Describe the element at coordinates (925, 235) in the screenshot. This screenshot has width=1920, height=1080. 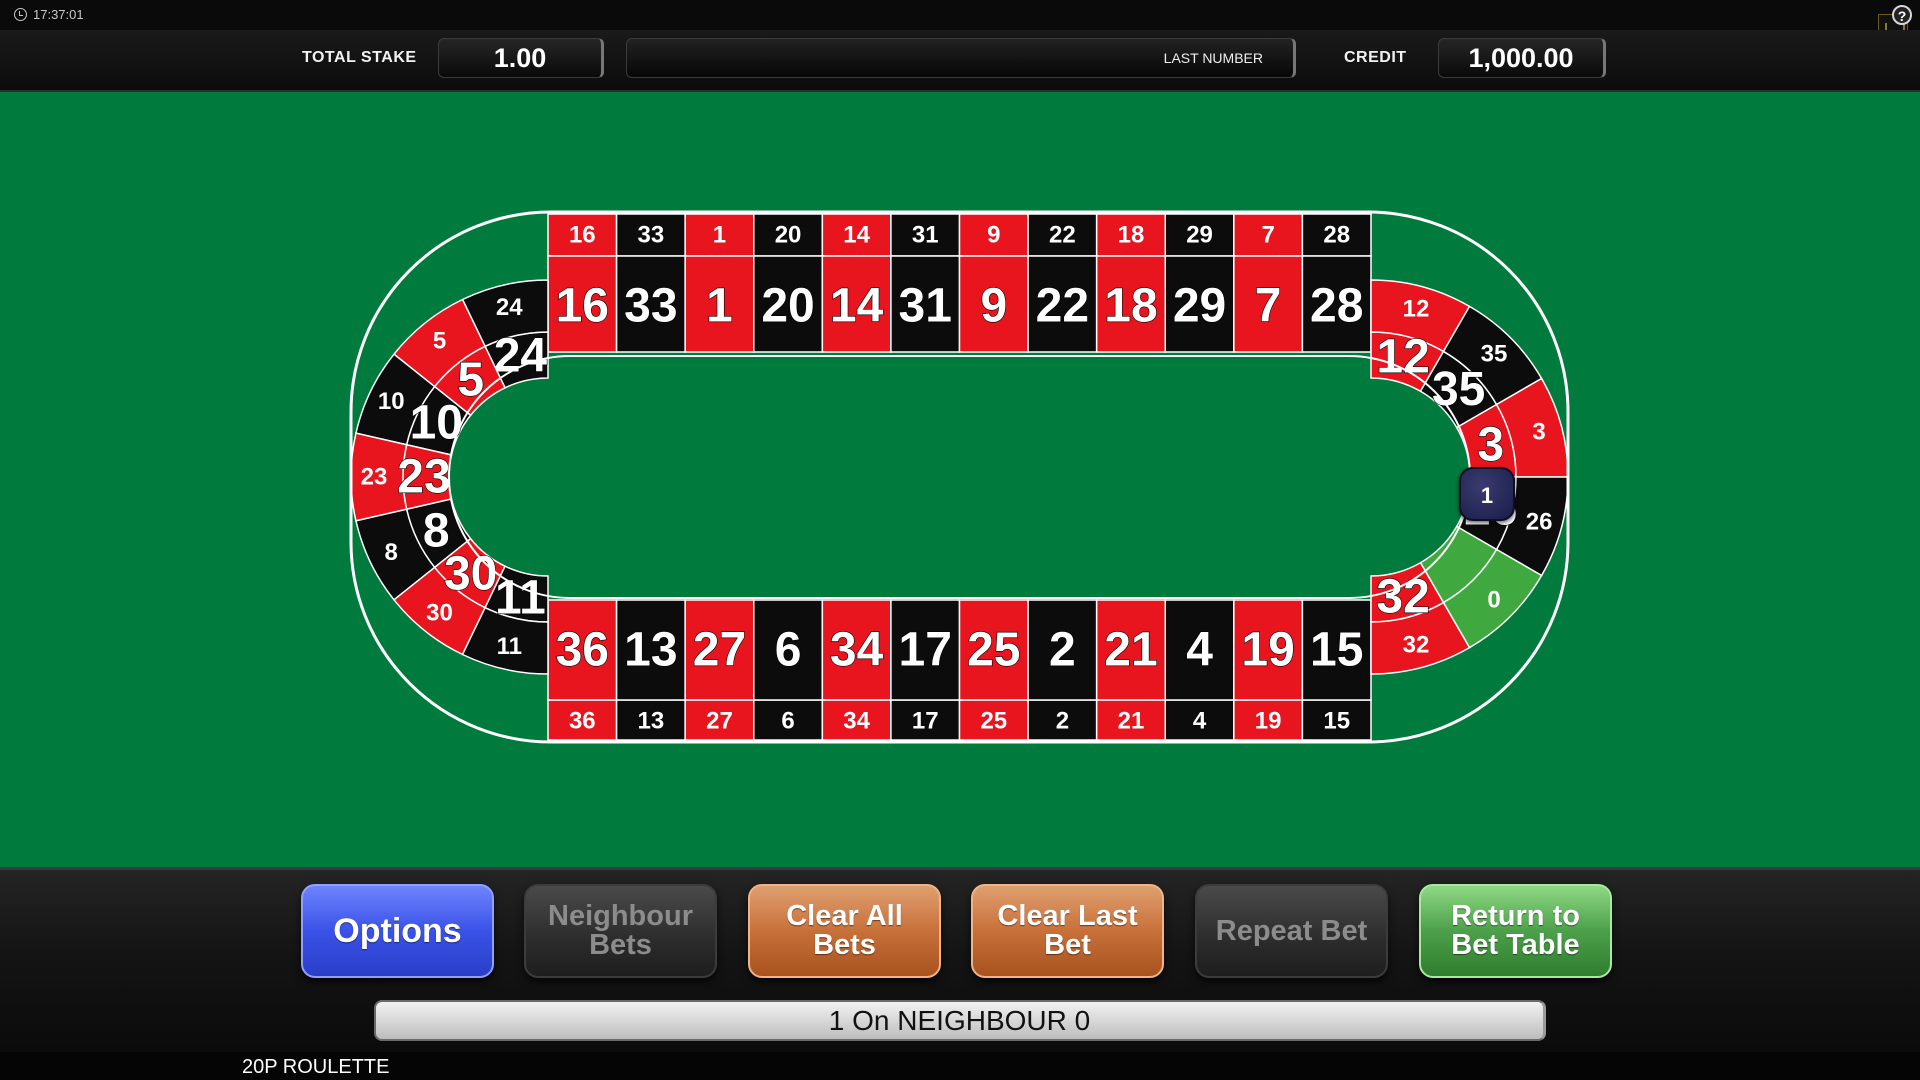
I see `top-outer-label-31: 31` at that location.